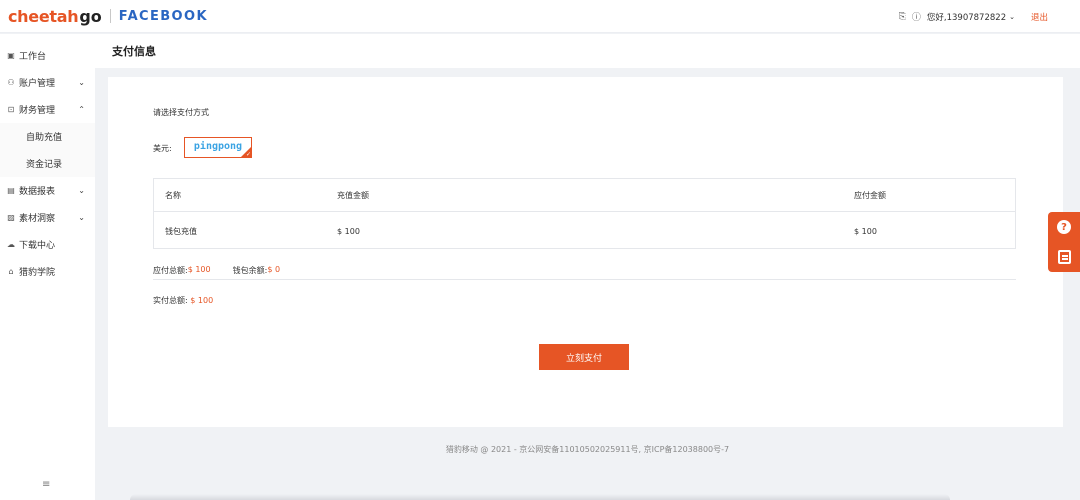  I want to click on sidebar-subitem-label: 资金记录, so click(44, 165).